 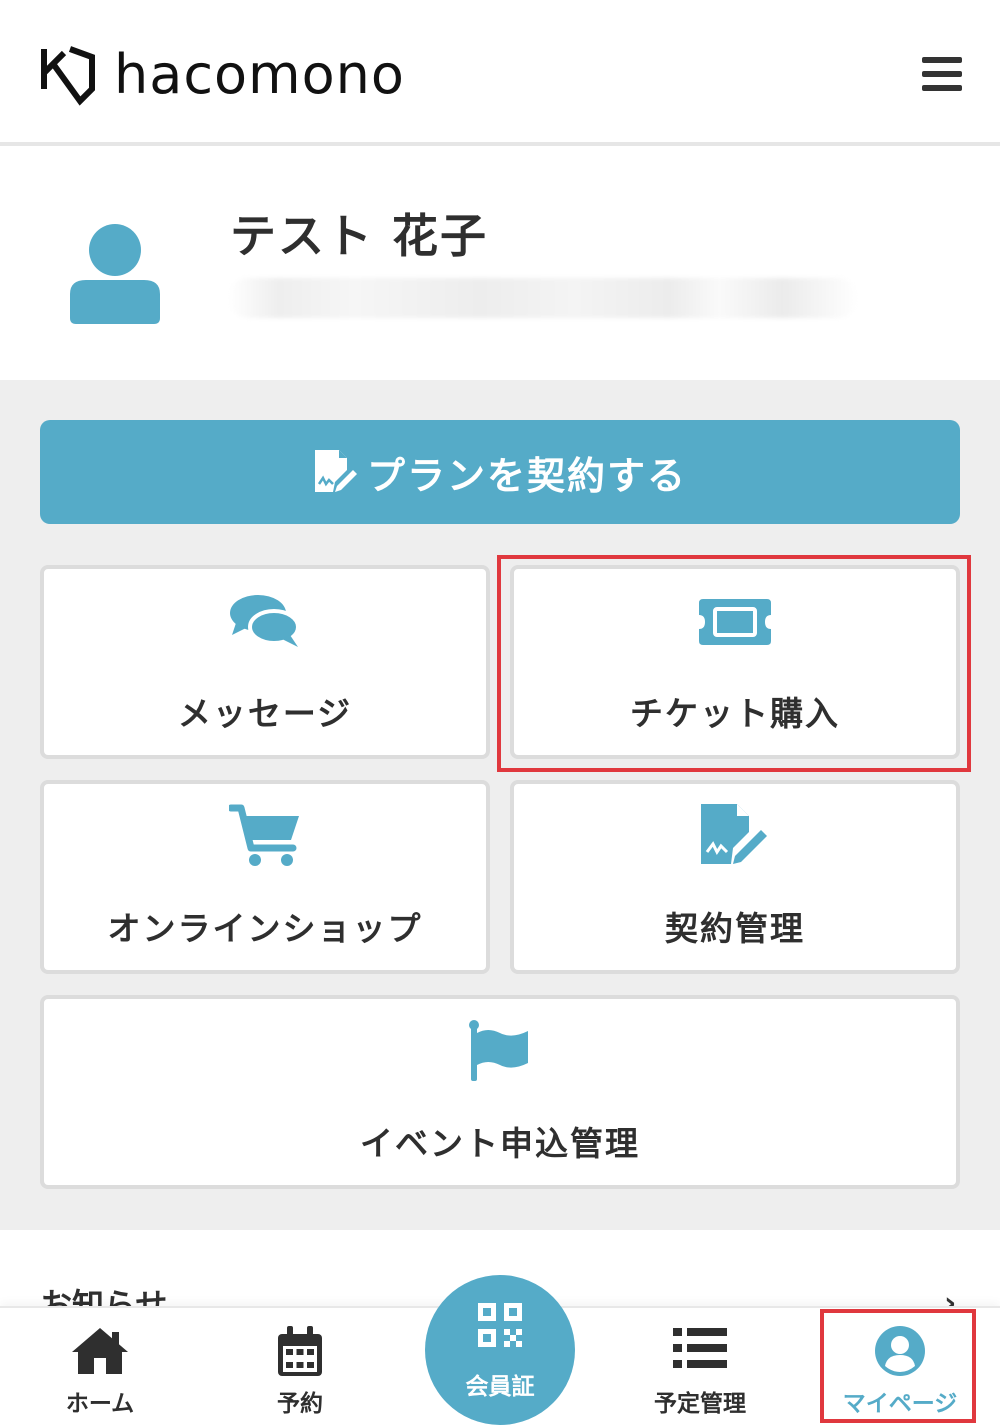 What do you see at coordinates (500, 73) in the screenshot?
I see `app-header: hacomono` at bounding box center [500, 73].